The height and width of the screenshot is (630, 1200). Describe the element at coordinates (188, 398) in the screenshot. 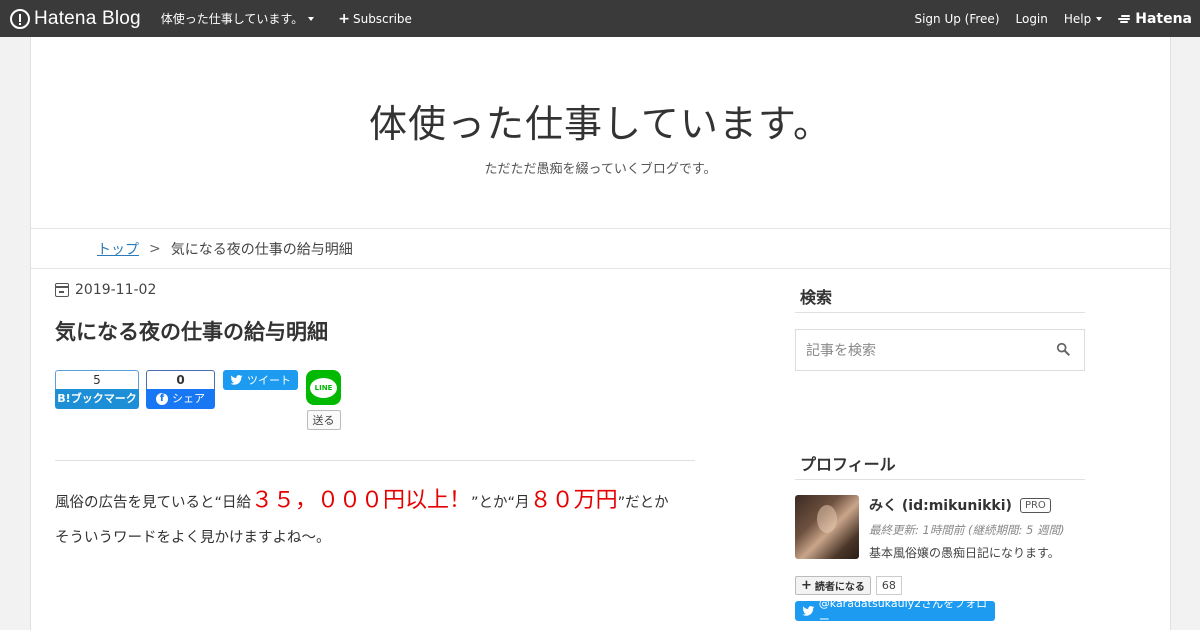

I see `facebook-share-label: シェア` at that location.